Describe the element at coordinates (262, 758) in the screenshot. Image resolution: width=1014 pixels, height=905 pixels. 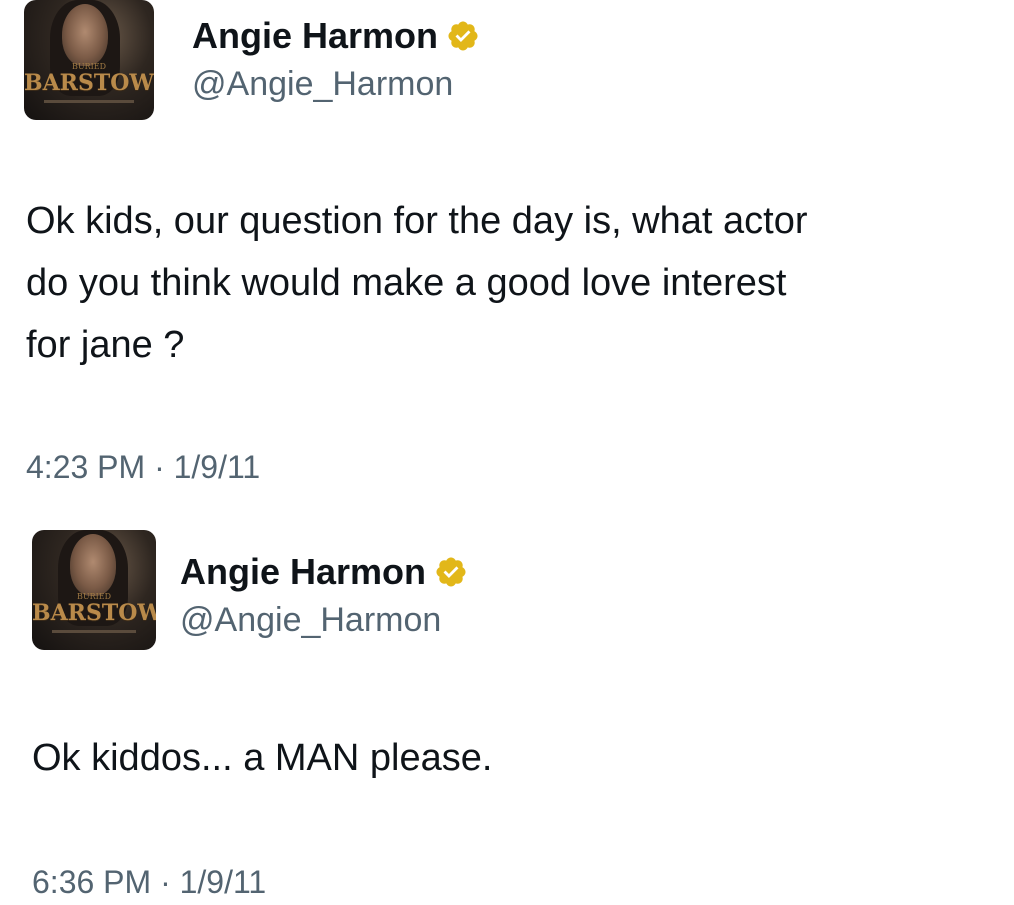
I see `tweet-text: Ok kiddos... a MAN please.` at that location.